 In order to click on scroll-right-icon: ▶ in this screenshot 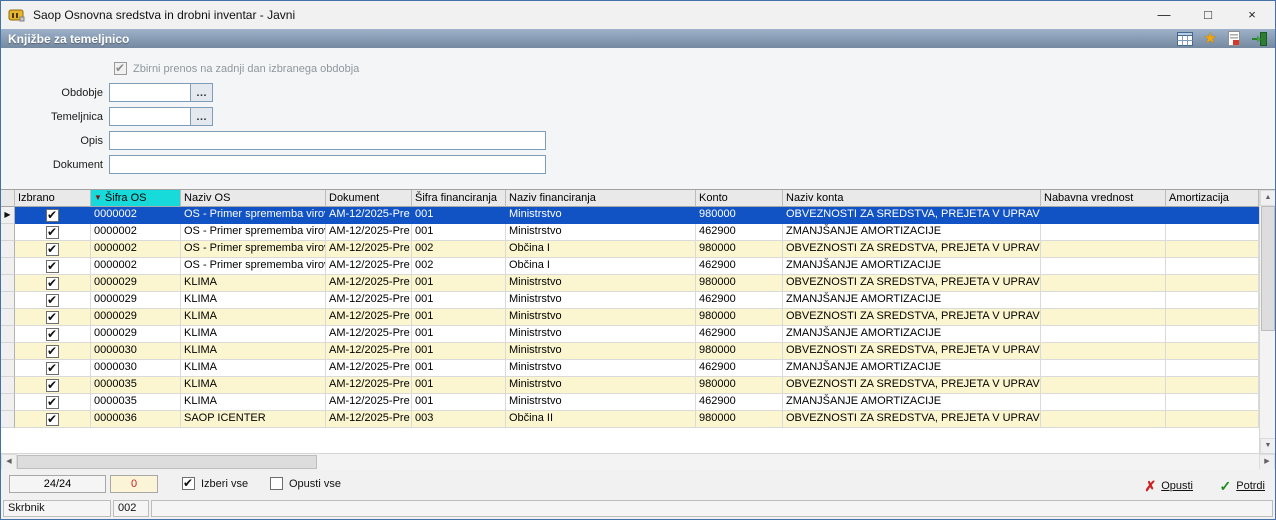, I will do `click(1267, 462)`.